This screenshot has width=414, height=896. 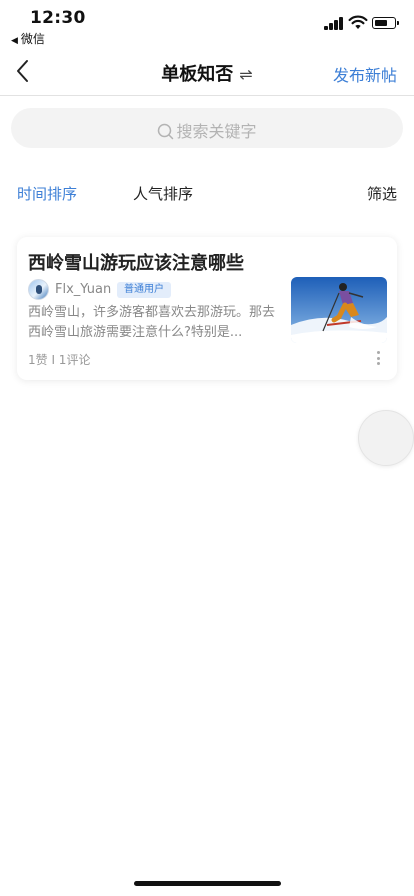 What do you see at coordinates (163, 193) in the screenshot?
I see `tab-sort-by-popularity: 人气排序` at bounding box center [163, 193].